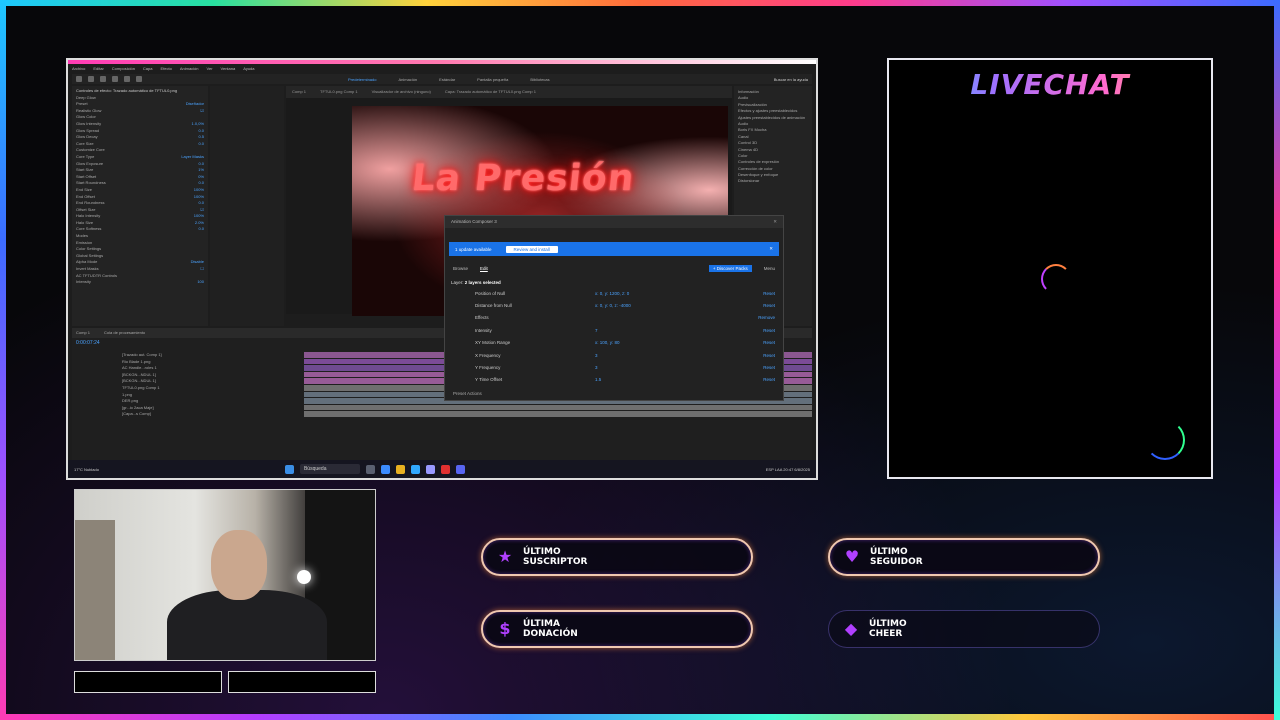 This screenshot has width=1280, height=720. What do you see at coordinates (362, 79) in the screenshot?
I see `workspace-tab: Predeterminado` at bounding box center [362, 79].